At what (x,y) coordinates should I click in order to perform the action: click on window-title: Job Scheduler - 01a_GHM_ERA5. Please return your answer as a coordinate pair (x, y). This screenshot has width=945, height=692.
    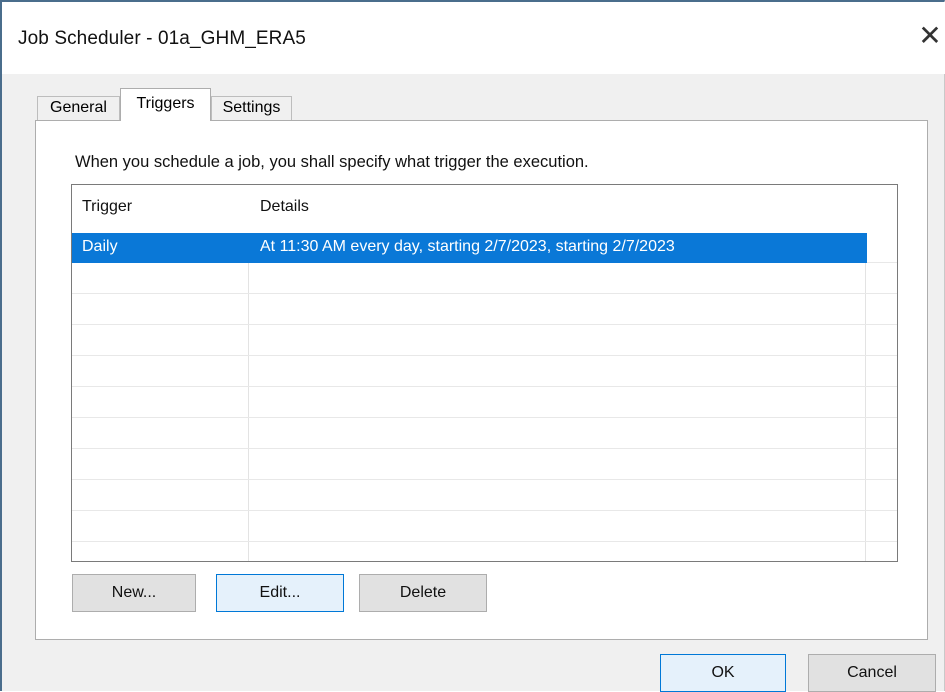
    Looking at the image, I should click on (162, 38).